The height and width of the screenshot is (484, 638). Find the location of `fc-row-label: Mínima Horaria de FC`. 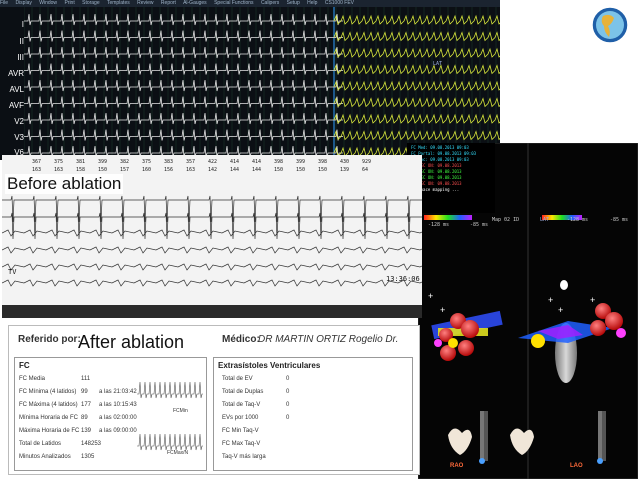

fc-row-label: Mínima Horaria de FC is located at coordinates (49, 418).